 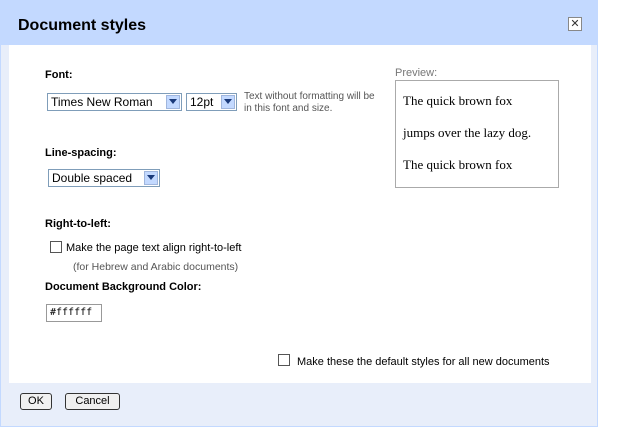 I want to click on close-icon: ✕, so click(x=575, y=24).